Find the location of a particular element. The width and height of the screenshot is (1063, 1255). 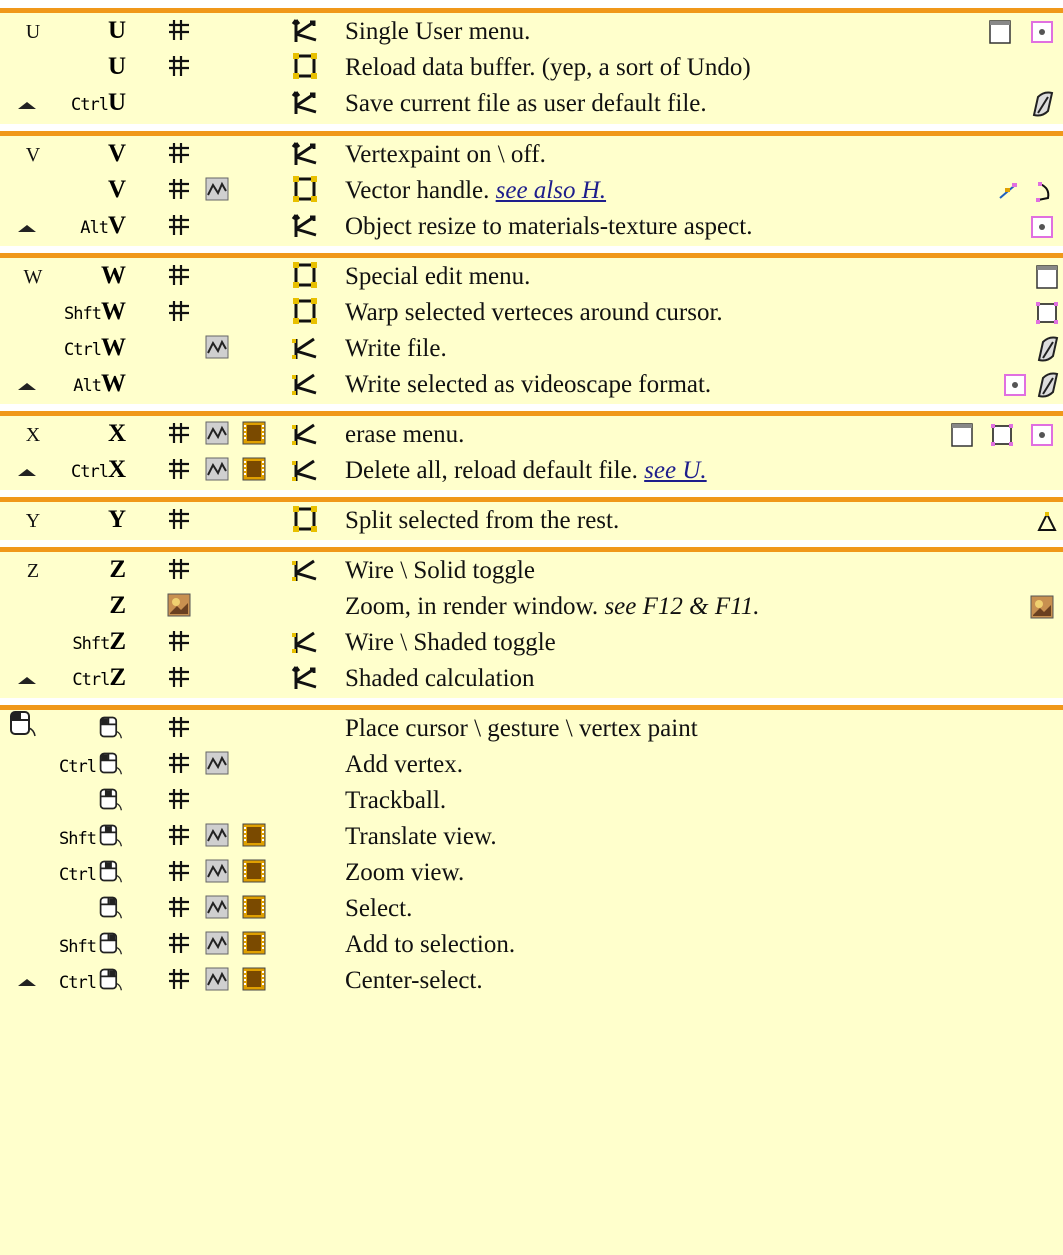

row-mouse-8: Ctrl Center-select. is located at coordinates (531, 980).